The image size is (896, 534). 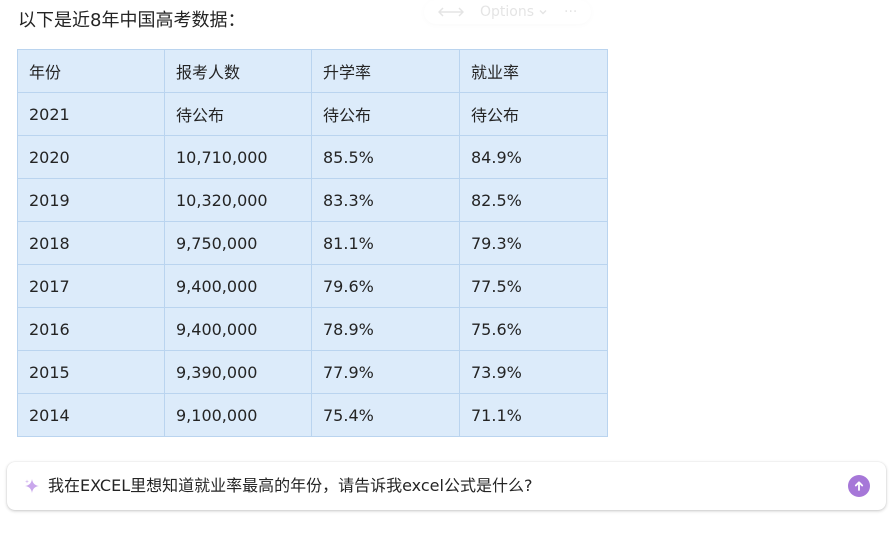 What do you see at coordinates (533, 286) in the screenshot?
I see `table-cell: 77.5%` at bounding box center [533, 286].